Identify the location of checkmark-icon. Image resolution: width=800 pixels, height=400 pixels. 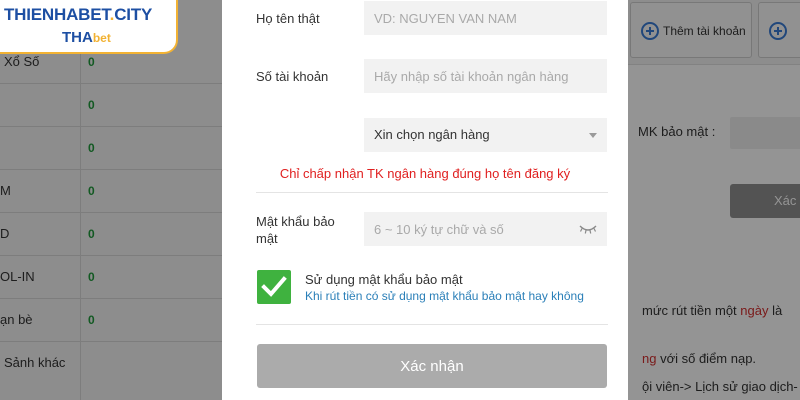
(274, 286).